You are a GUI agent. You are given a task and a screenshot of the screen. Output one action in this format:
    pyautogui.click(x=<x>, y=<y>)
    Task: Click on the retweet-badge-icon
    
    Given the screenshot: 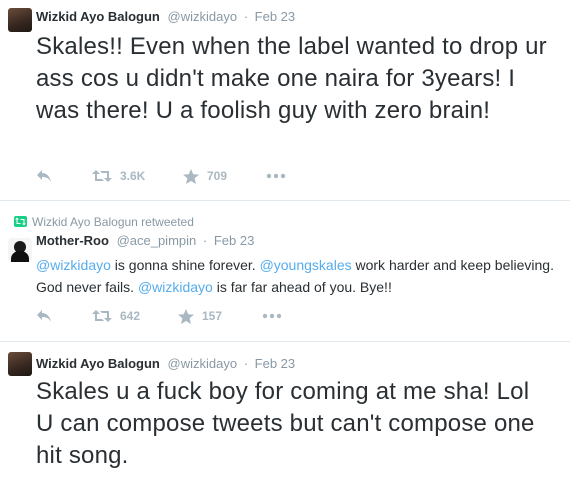 What is the action you would take?
    pyautogui.click(x=20, y=221)
    